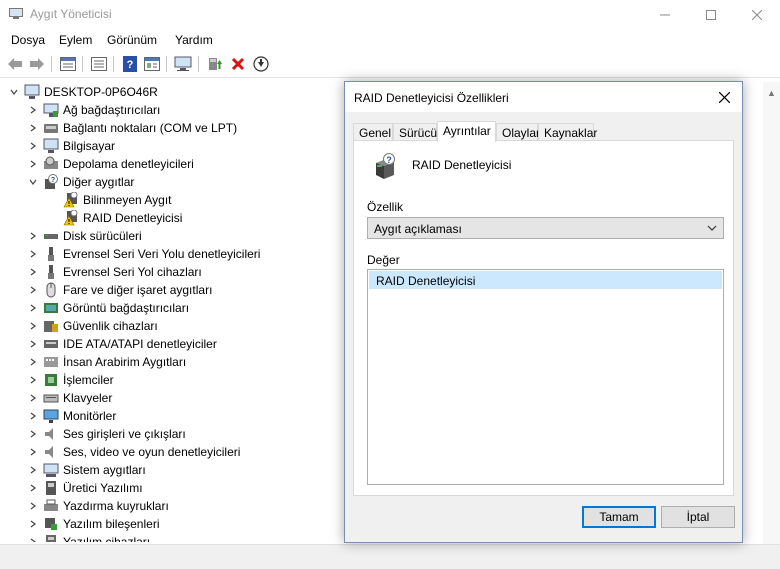  What do you see at coordinates (28, 40) in the screenshot?
I see `menu-file: Dosya` at bounding box center [28, 40].